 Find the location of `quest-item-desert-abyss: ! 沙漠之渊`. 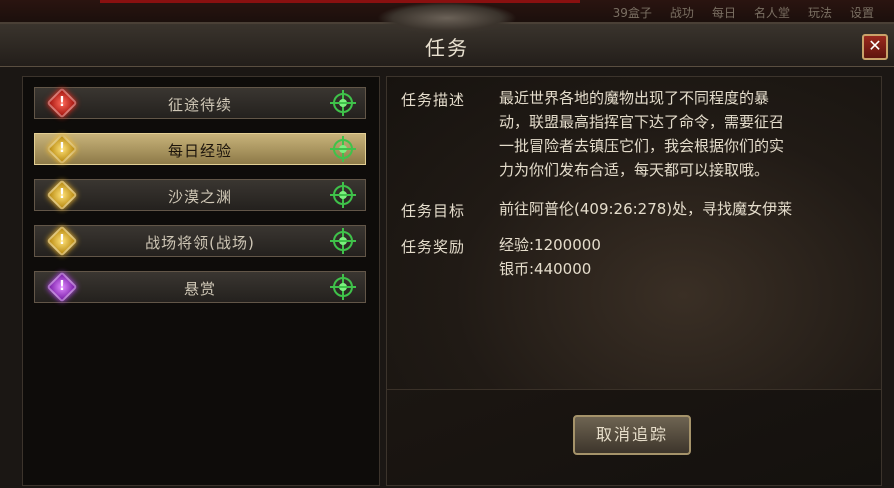

quest-item-desert-abyss: ! 沙漠之渊 is located at coordinates (200, 195).